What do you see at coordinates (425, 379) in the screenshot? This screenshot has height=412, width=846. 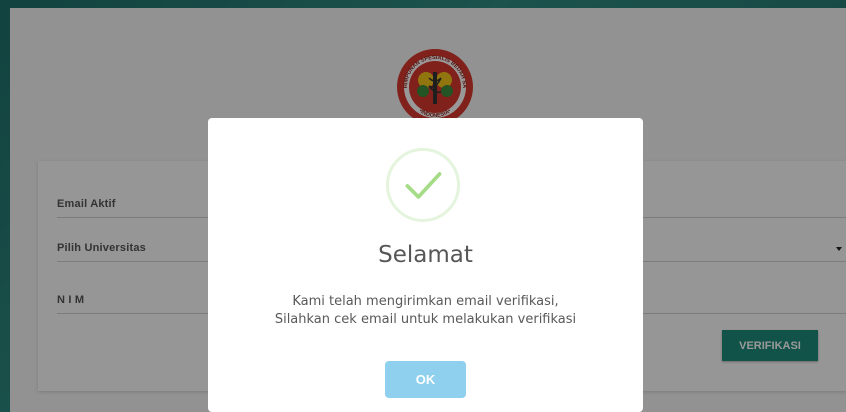 I see `ok-button: OK` at bounding box center [425, 379].